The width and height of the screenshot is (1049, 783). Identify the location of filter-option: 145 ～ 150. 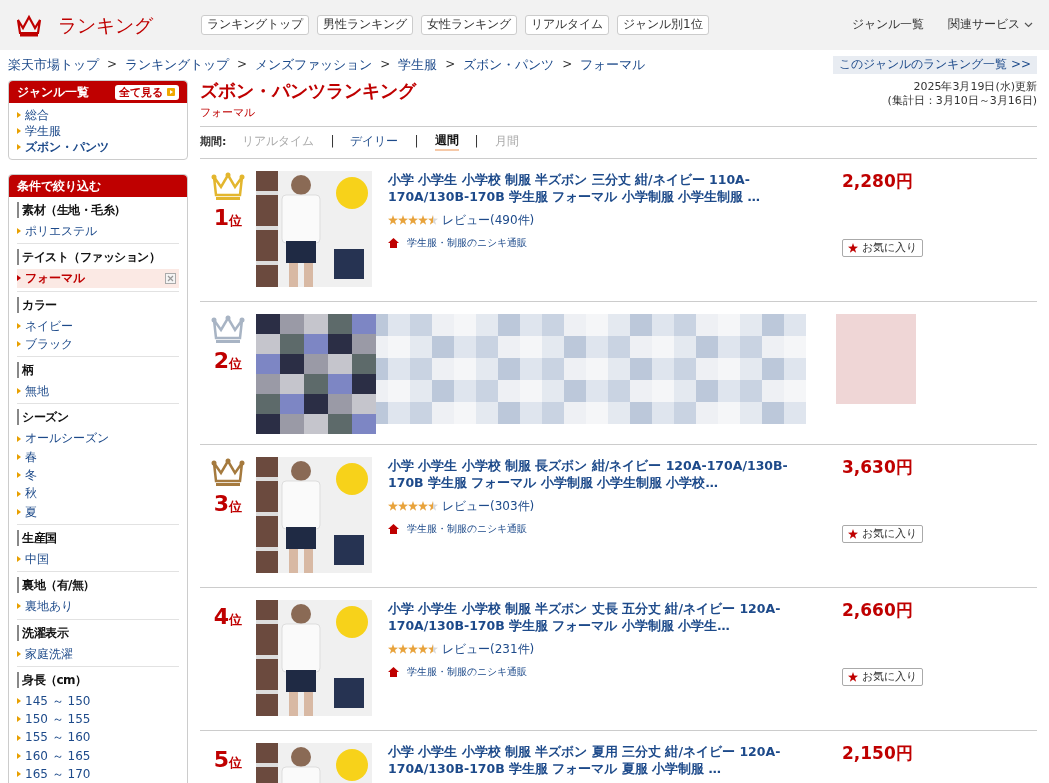
(98, 701).